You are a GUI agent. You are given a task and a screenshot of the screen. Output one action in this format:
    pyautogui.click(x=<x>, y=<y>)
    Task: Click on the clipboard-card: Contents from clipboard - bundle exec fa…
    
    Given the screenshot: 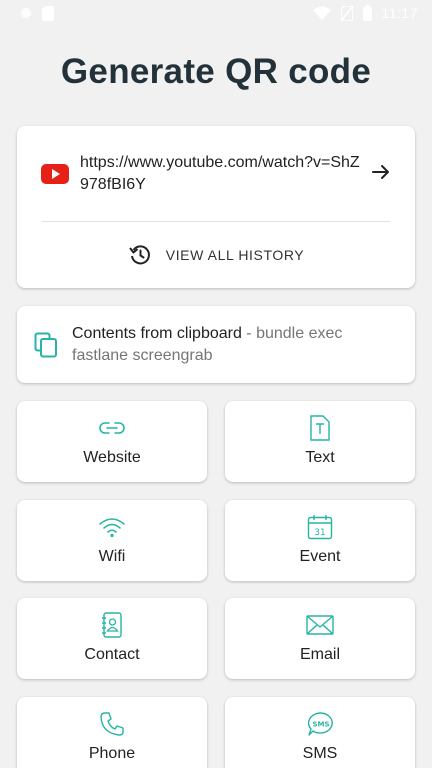 What is the action you would take?
    pyautogui.click(x=216, y=344)
    